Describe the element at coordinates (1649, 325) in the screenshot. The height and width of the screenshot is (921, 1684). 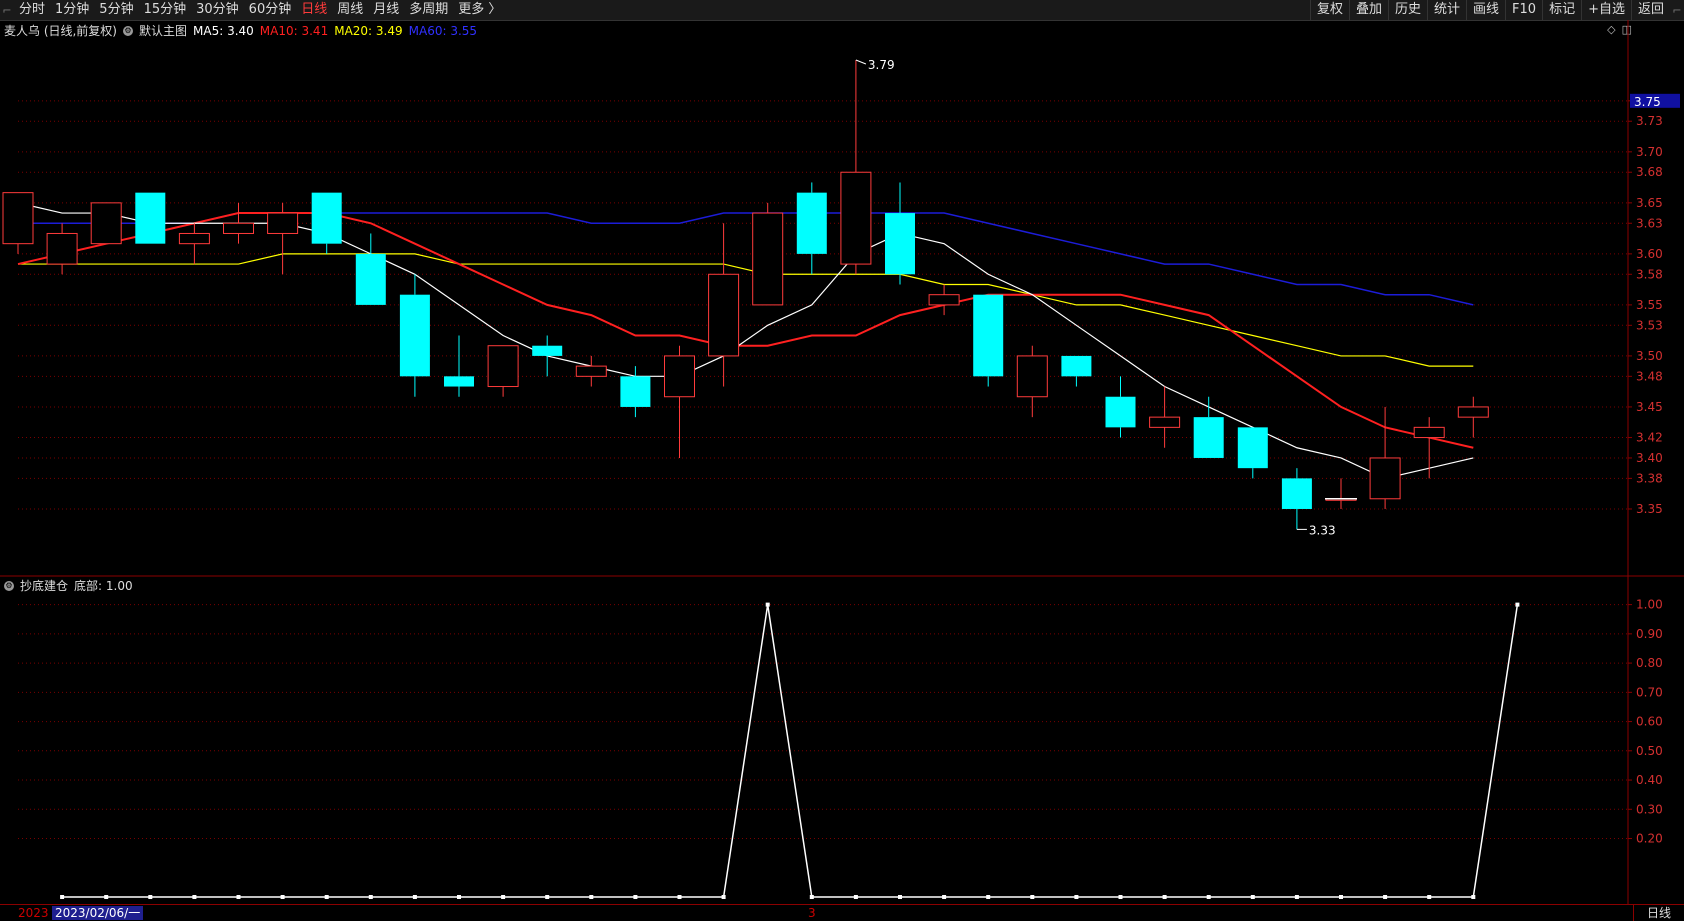
I see `price-tick-label: 3.53` at that location.